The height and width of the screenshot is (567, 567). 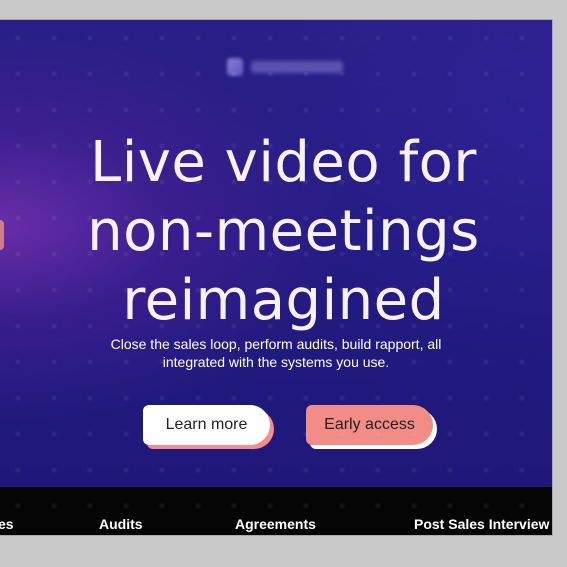 What do you see at coordinates (206, 425) in the screenshot?
I see `learn-more-button: Learn more` at bounding box center [206, 425].